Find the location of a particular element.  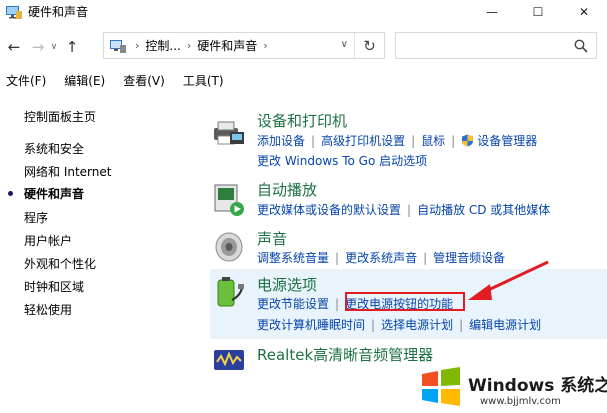

sidebar-item-system-security: 系统和安全 is located at coordinates (54, 148).